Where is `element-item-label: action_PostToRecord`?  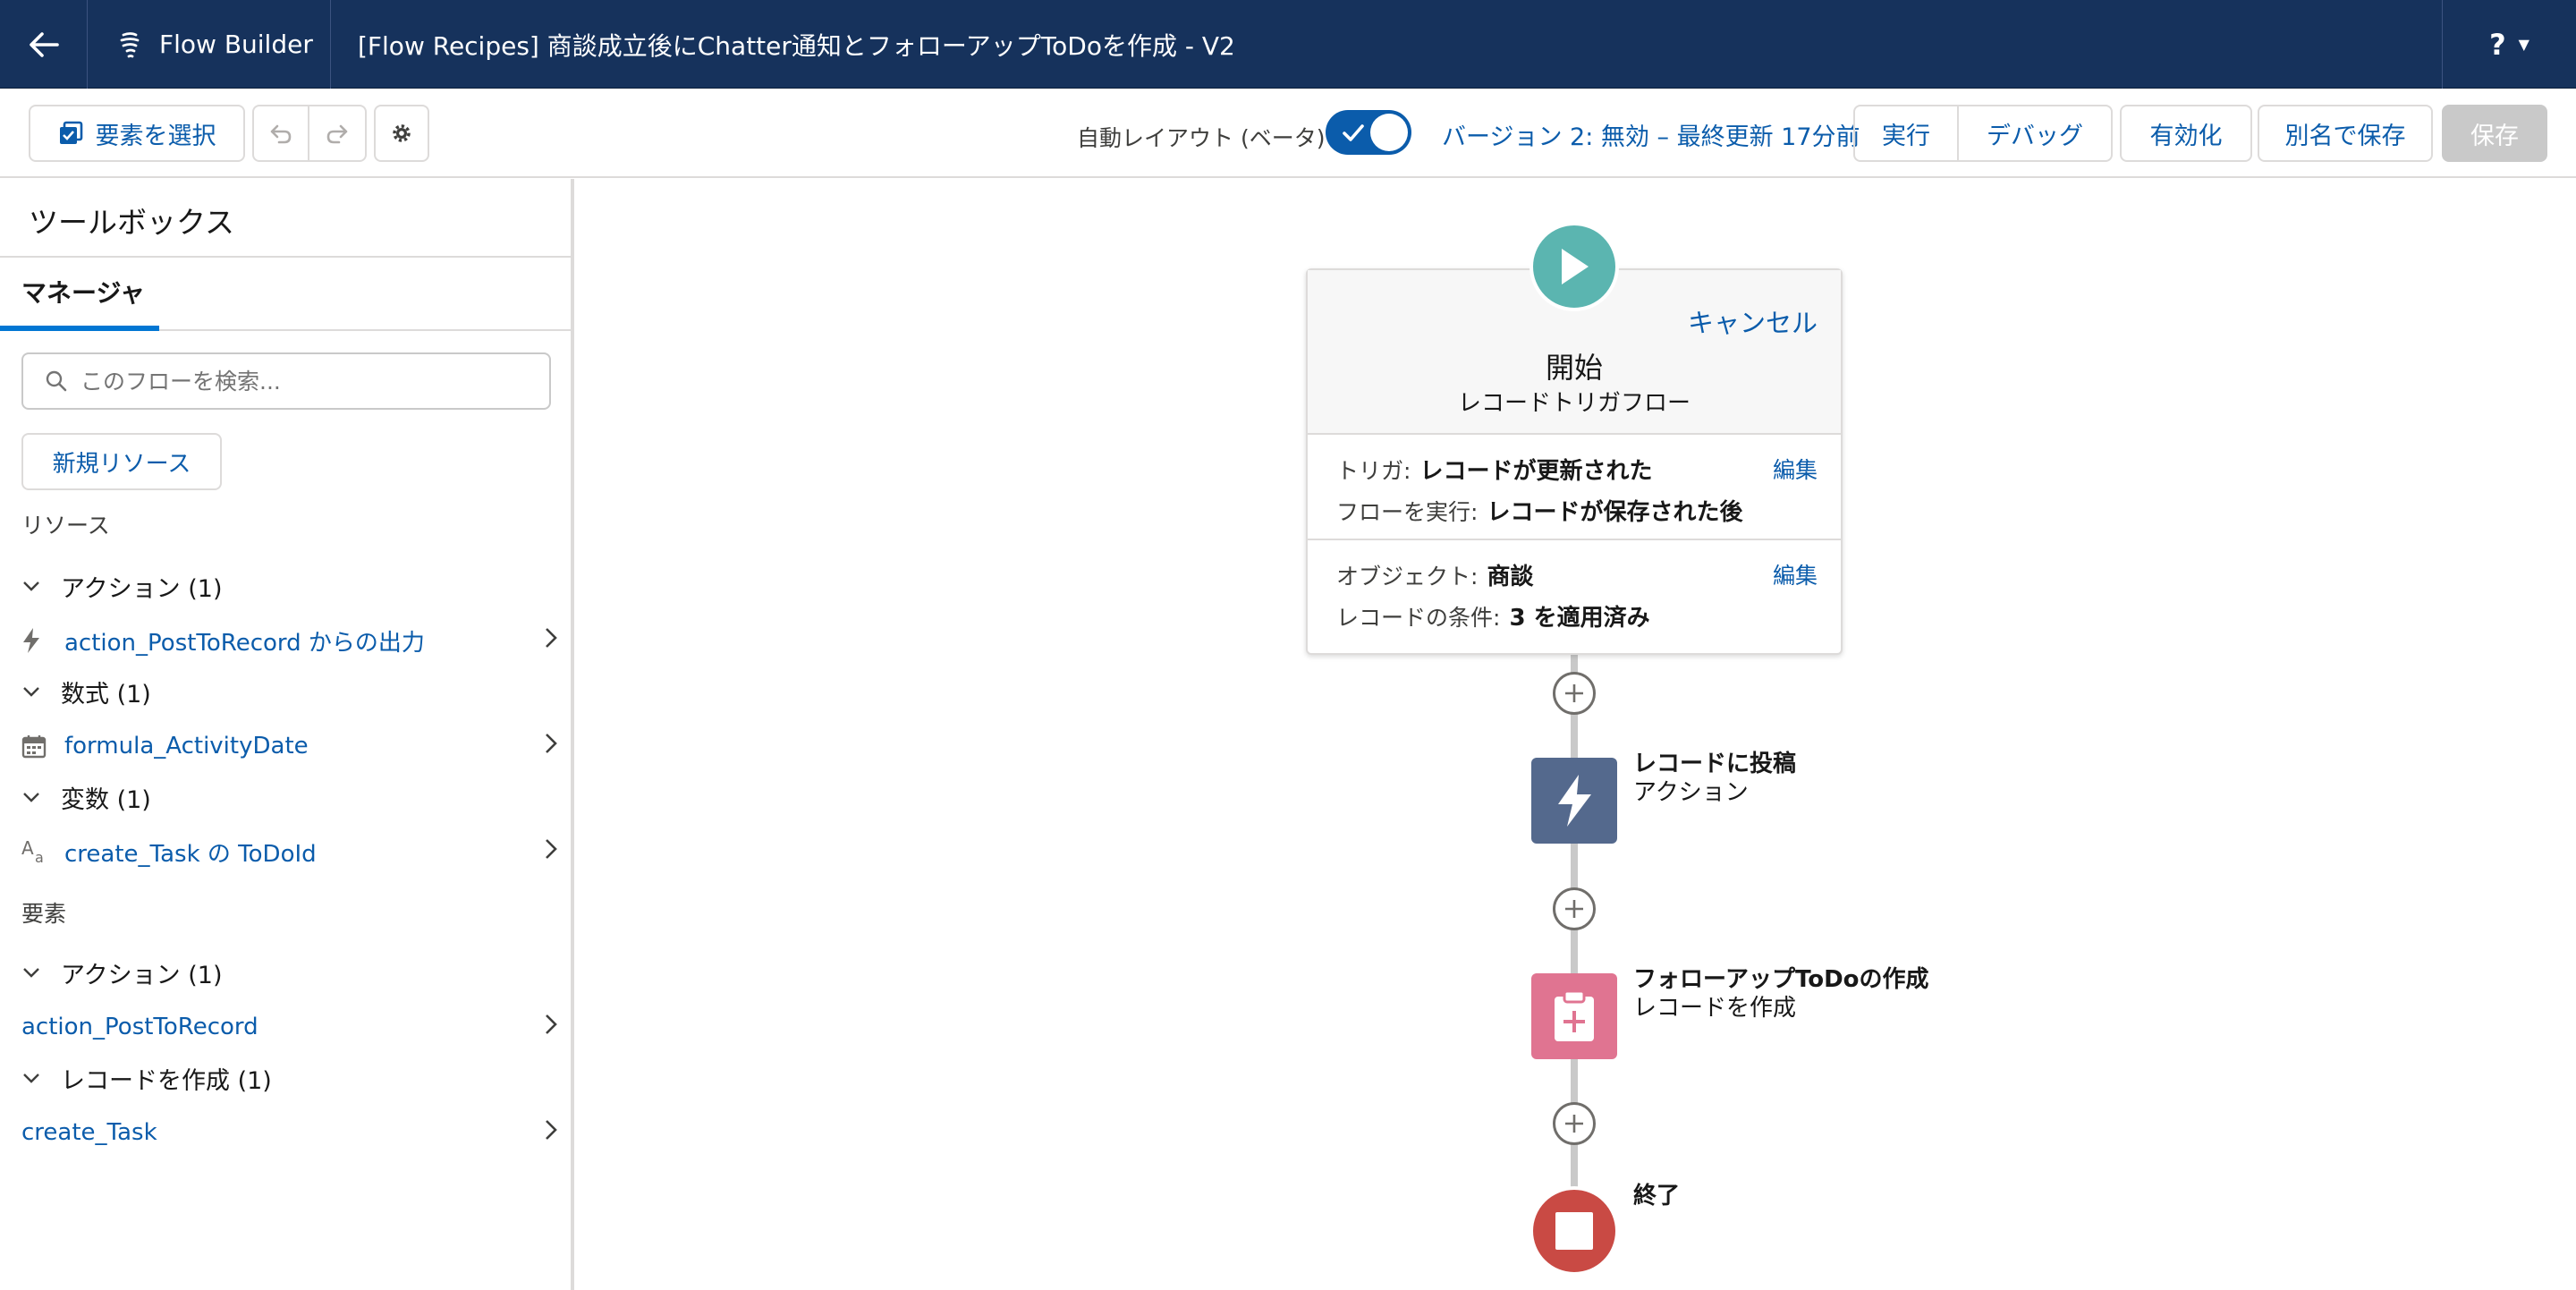 element-item-label: action_PostToRecord is located at coordinates (139, 1027).